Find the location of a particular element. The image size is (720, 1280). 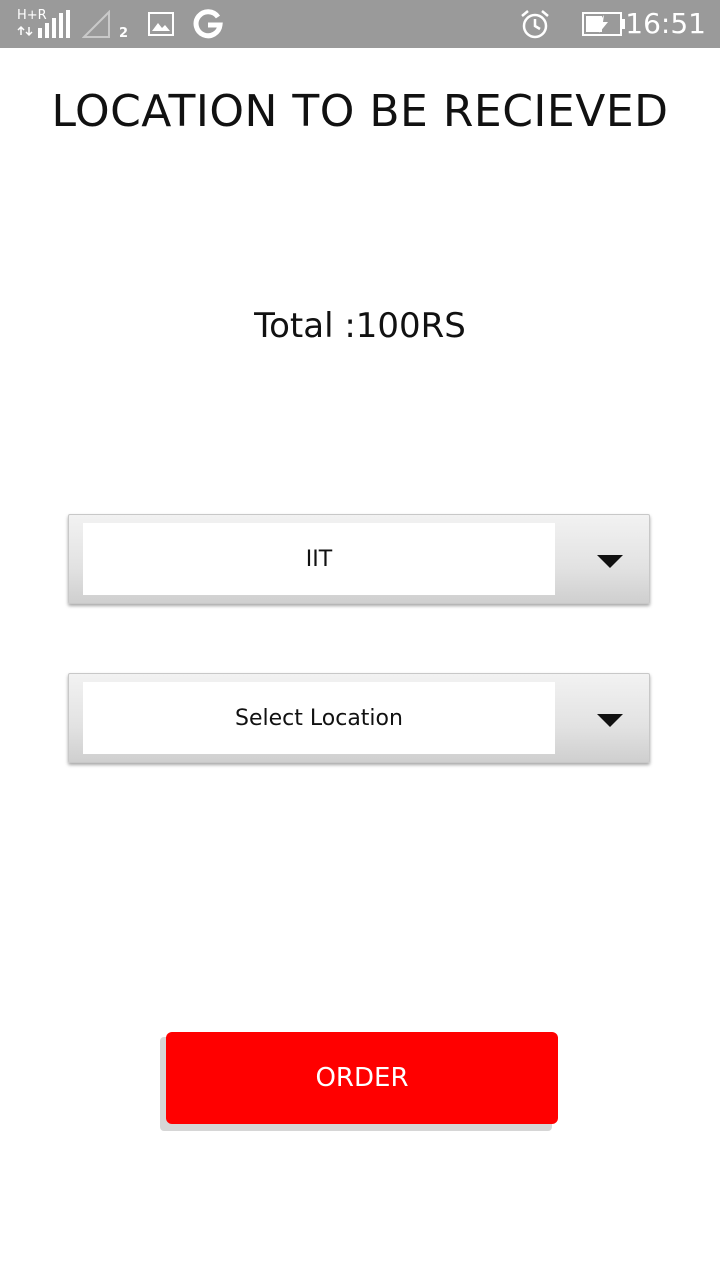

total-amount: Total :100RS is located at coordinates (360, 326).